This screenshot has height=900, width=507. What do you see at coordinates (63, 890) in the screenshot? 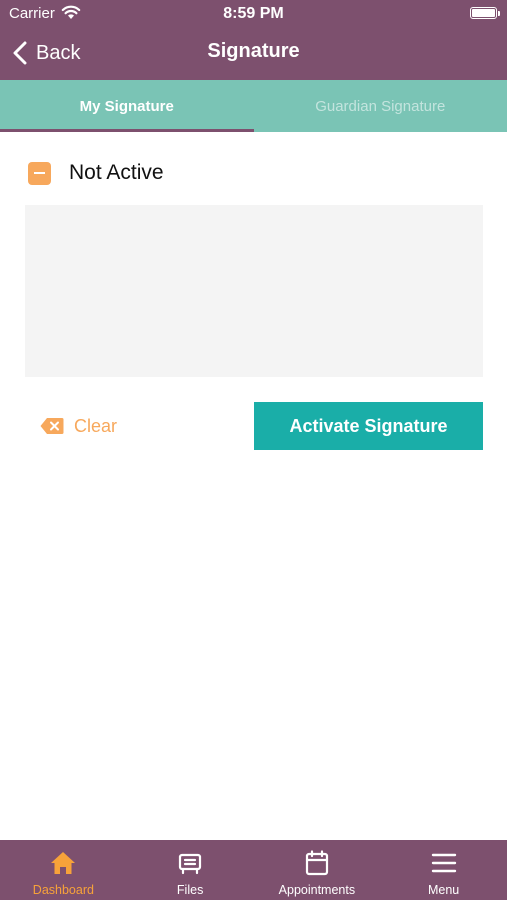
I see `tab-label: Dashboard` at bounding box center [63, 890].